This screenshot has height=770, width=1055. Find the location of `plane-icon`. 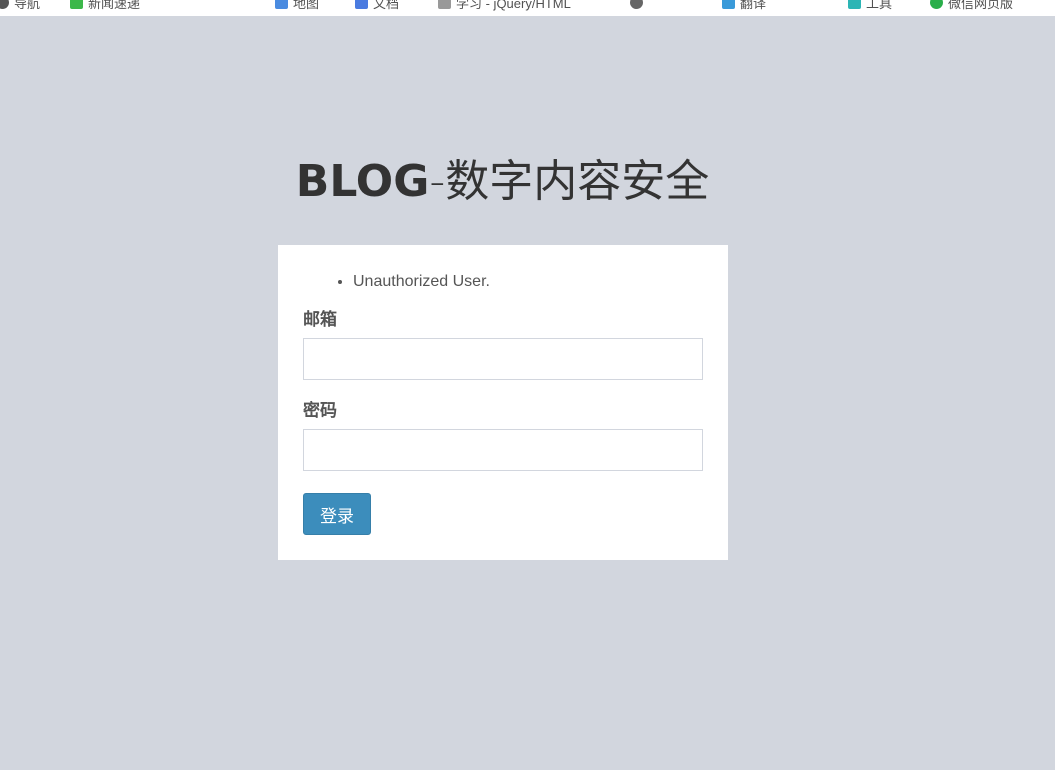

plane-icon is located at coordinates (728, 4).